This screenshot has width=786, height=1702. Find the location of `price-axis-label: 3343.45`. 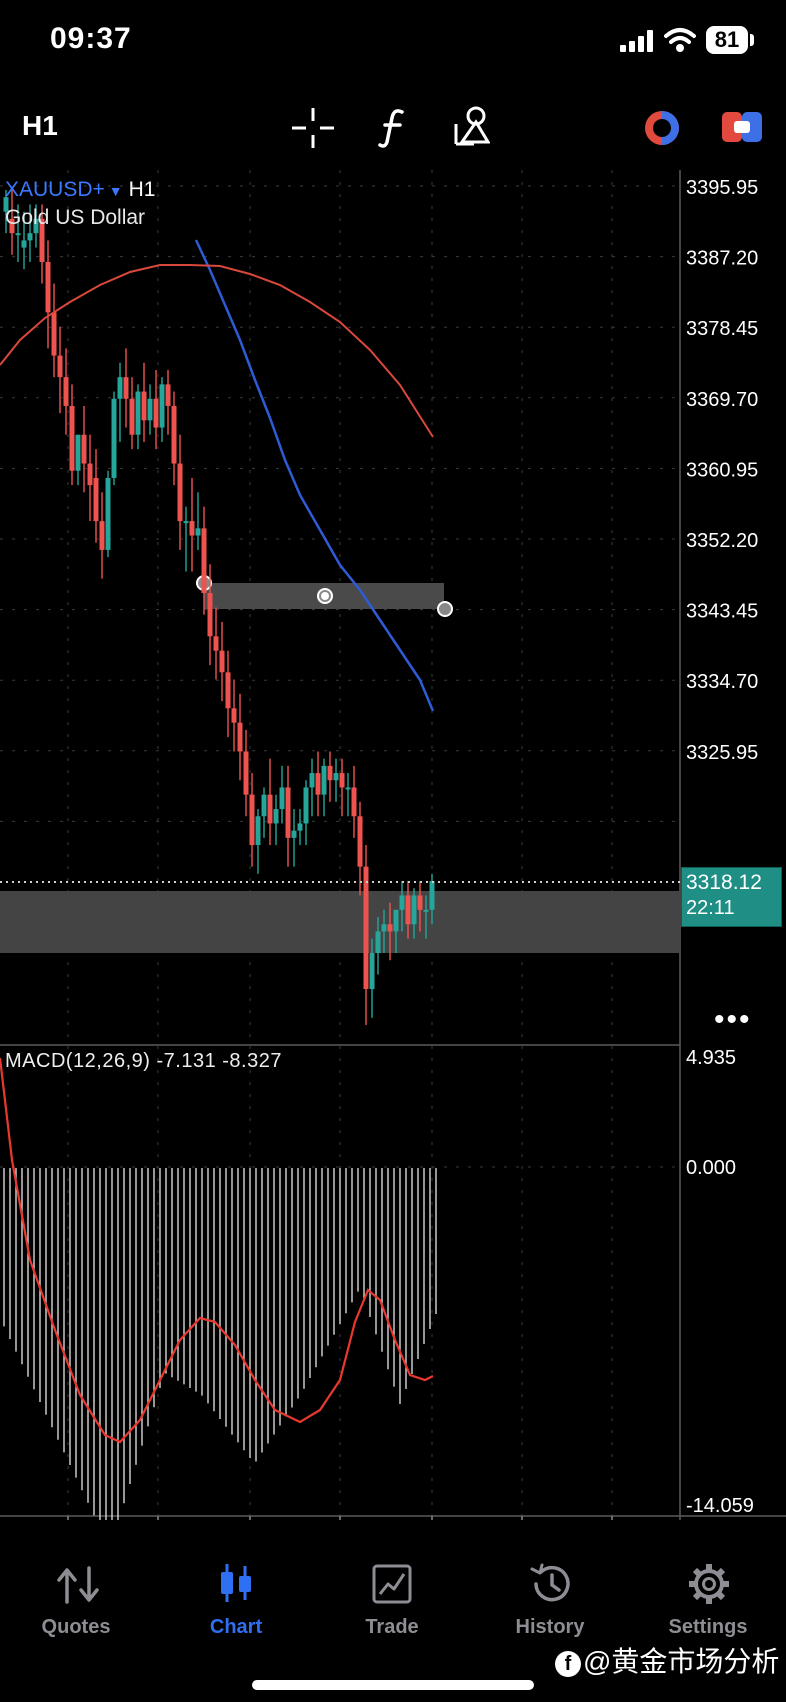

price-axis-label: 3343.45 is located at coordinates (722, 612).